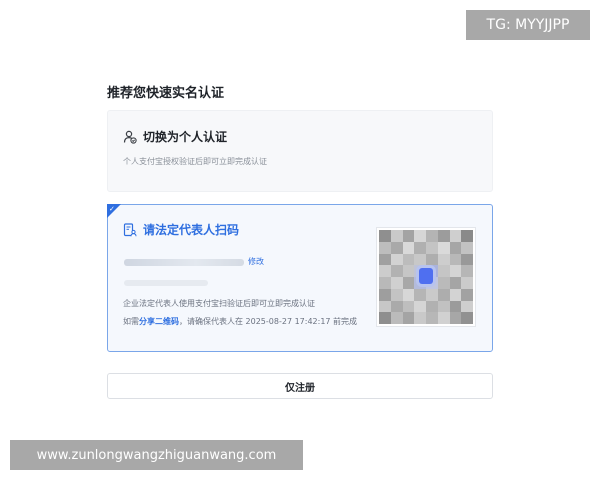 Image resolution: width=600 pixels, height=480 pixels. Describe the element at coordinates (268, 321) in the screenshot. I see `share-deadline: ，请确保代表人在 2025-08-27 17:42:17 前完成` at that location.